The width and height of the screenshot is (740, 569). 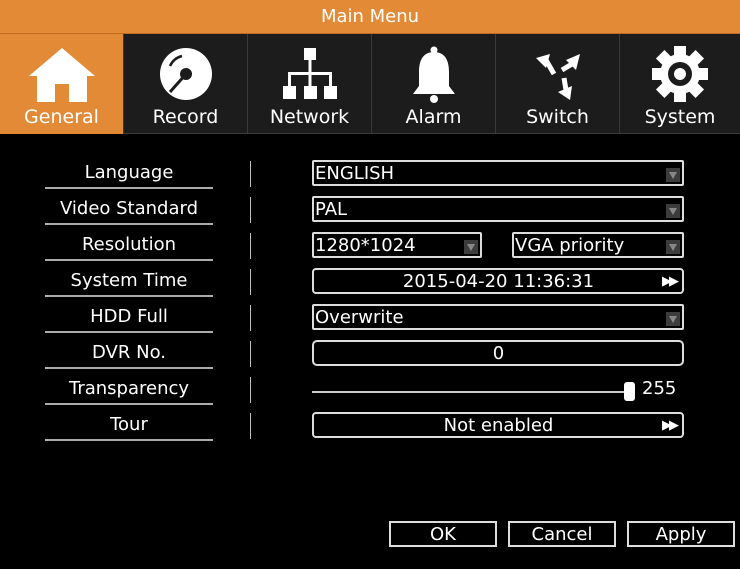 What do you see at coordinates (434, 74) in the screenshot?
I see `bell-icon` at bounding box center [434, 74].